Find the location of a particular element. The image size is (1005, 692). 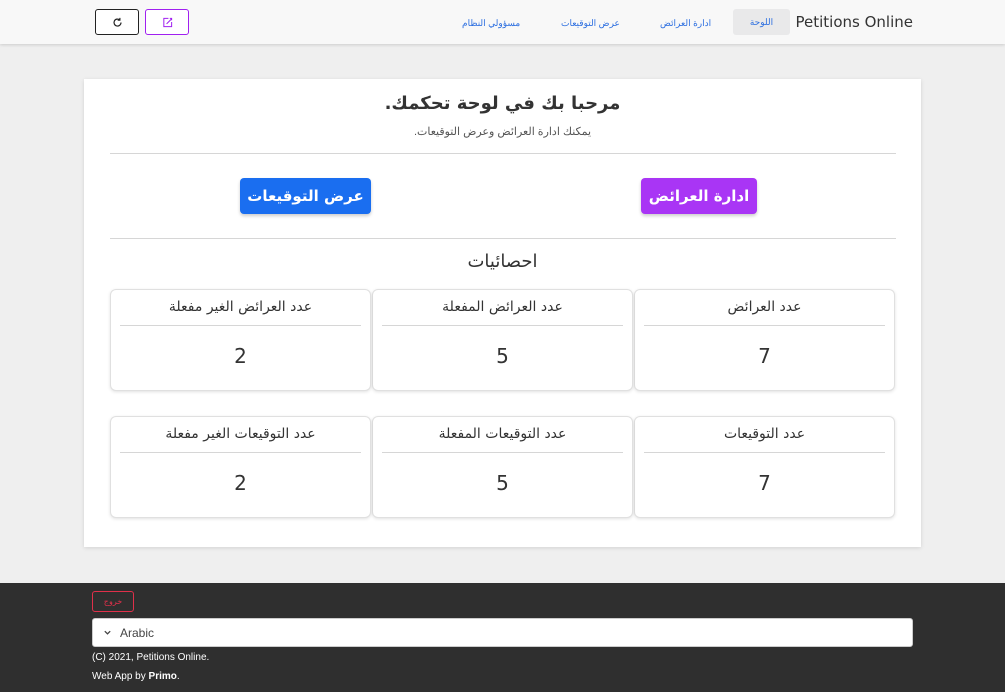

credit-text: Web App by Primo. is located at coordinates (136, 676).